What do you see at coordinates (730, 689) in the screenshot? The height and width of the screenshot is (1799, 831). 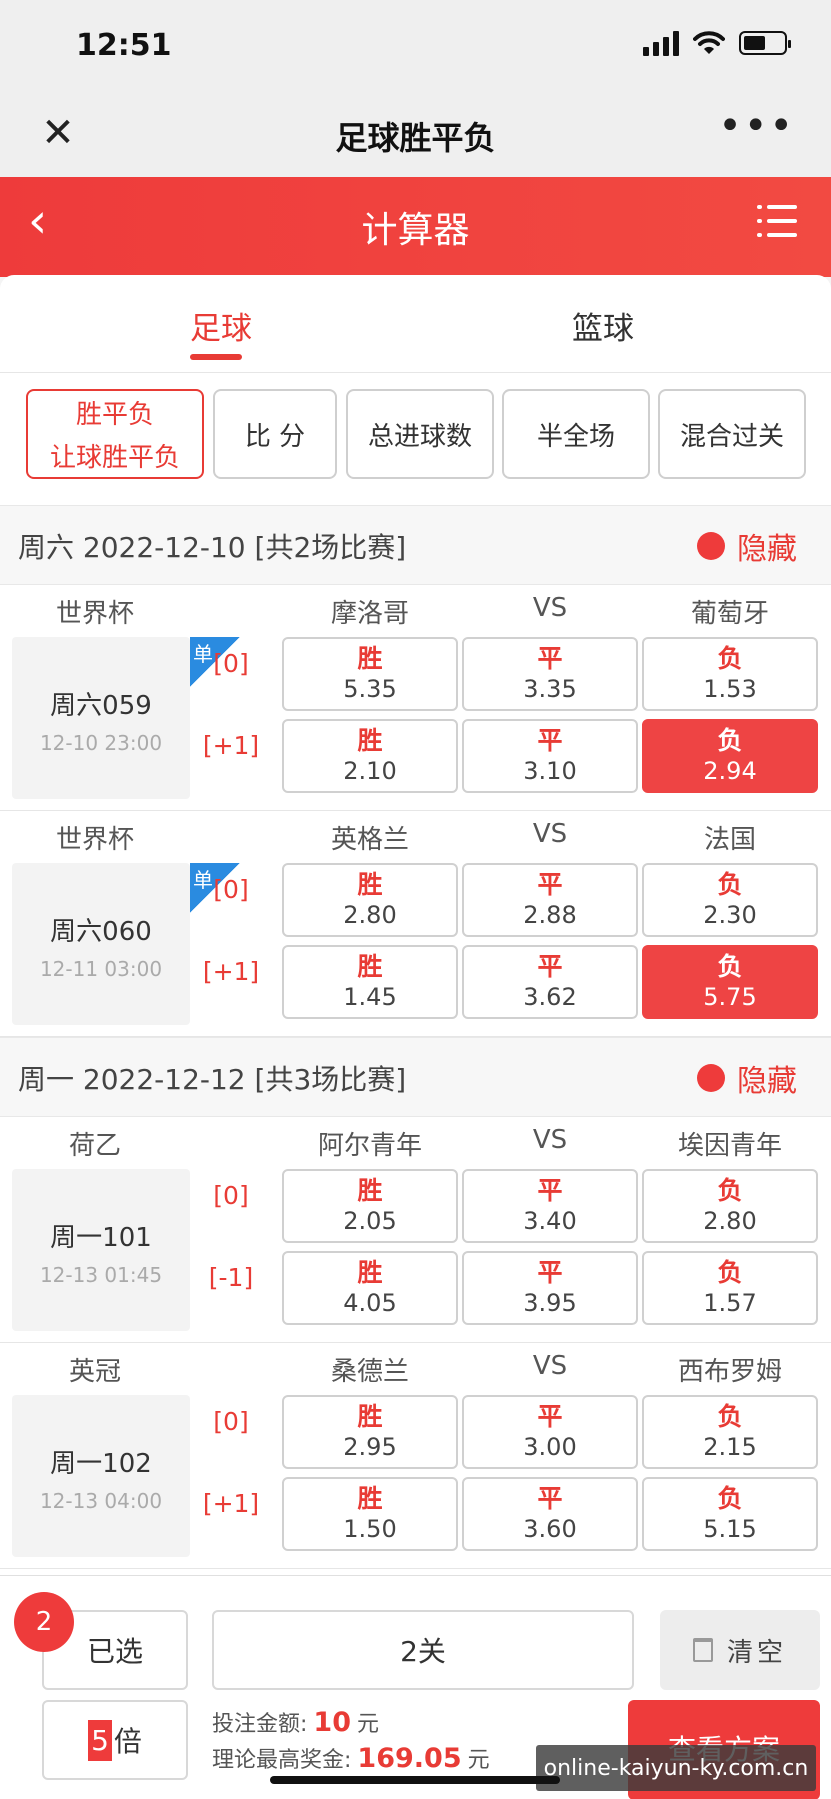 I see `odds-value: 1.53` at bounding box center [730, 689].